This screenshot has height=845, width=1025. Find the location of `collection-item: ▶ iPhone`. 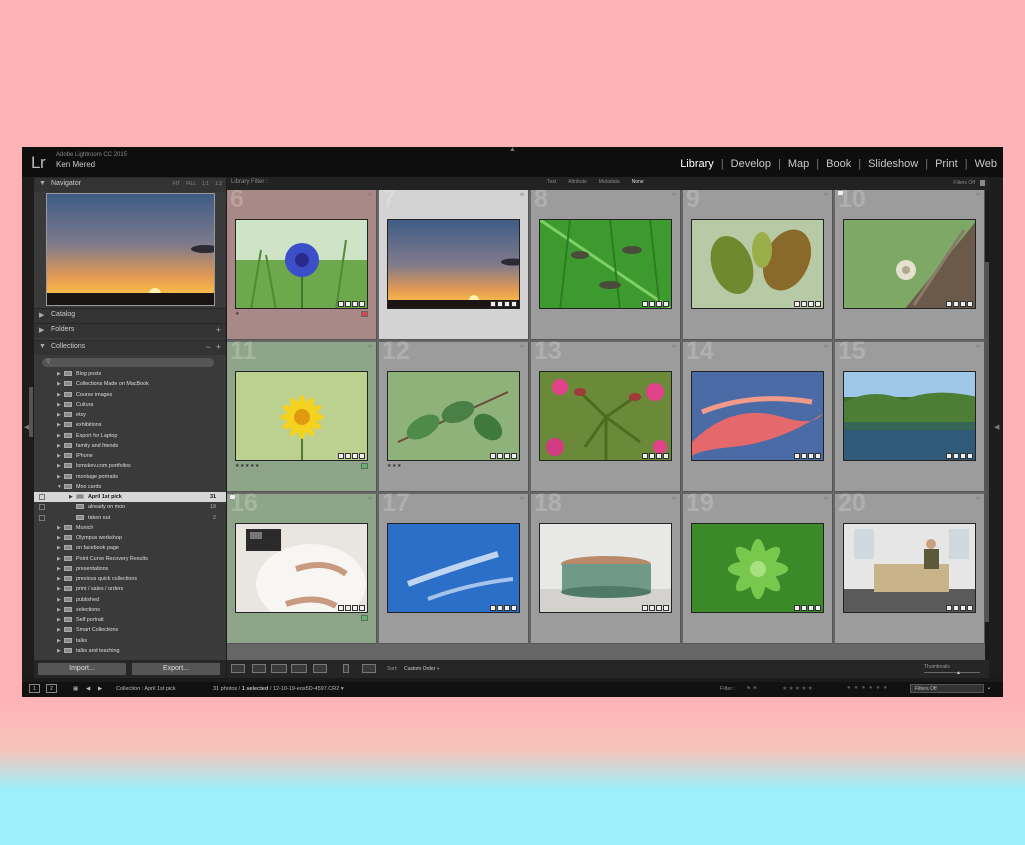

collection-item: ▶ iPhone is located at coordinates (130, 456).